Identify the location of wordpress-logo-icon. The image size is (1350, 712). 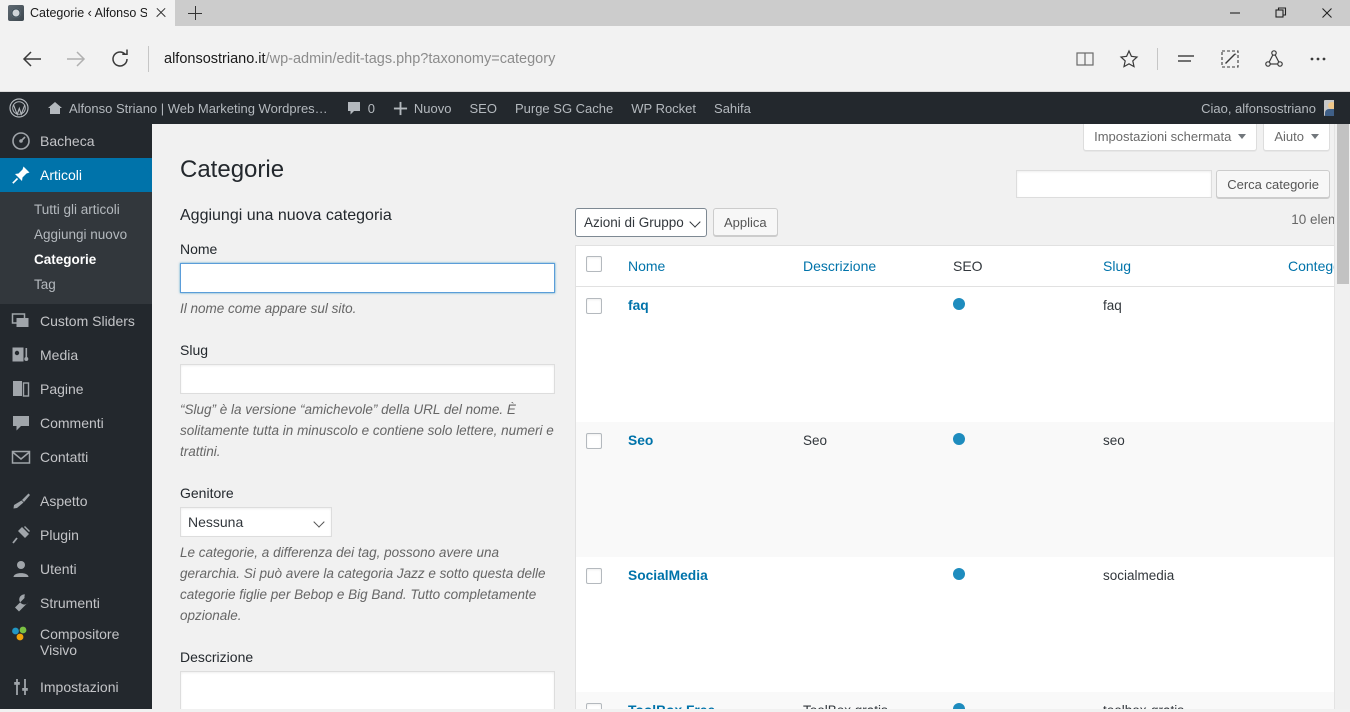
(19, 108).